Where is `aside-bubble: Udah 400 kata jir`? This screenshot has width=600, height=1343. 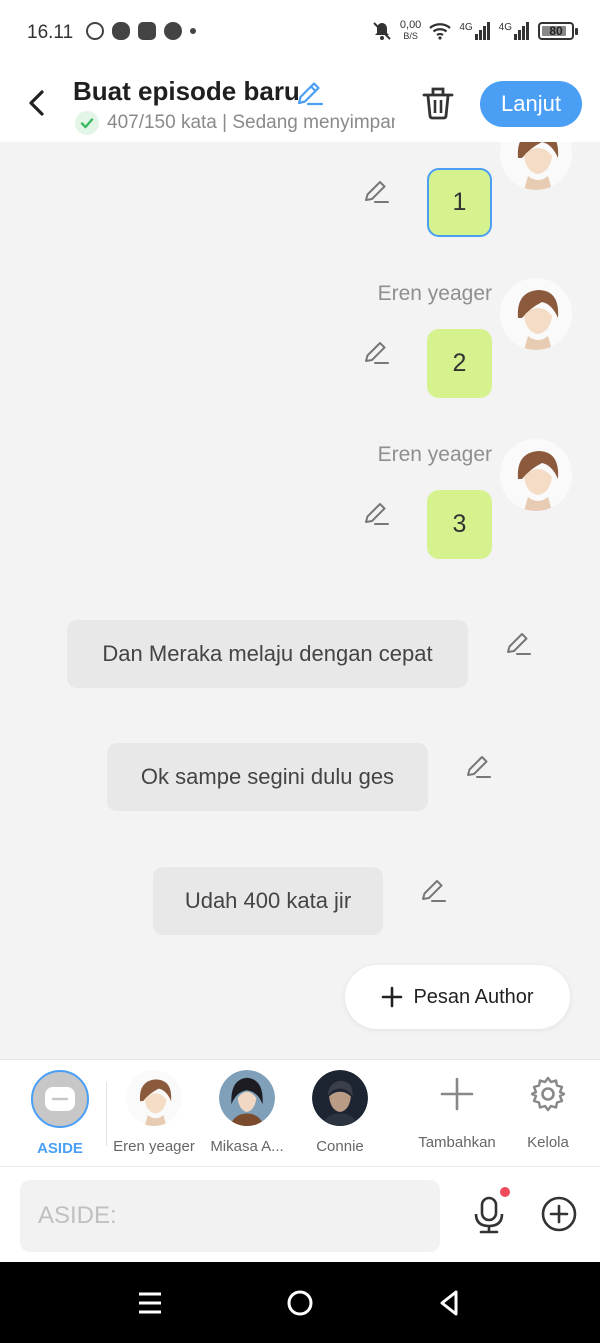
aside-bubble: Udah 400 kata jir is located at coordinates (268, 901).